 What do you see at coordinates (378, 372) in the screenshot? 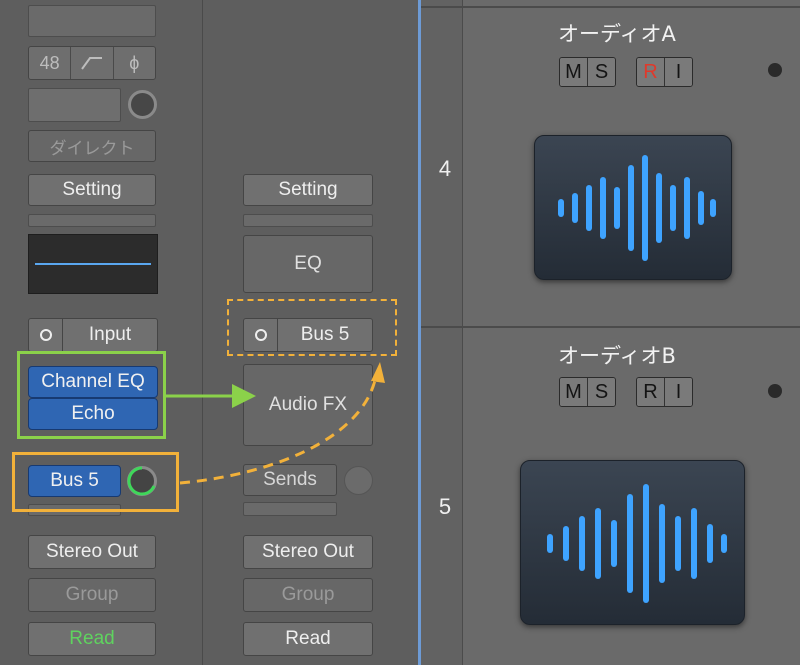
I see `orange-arrow-head` at bounding box center [378, 372].